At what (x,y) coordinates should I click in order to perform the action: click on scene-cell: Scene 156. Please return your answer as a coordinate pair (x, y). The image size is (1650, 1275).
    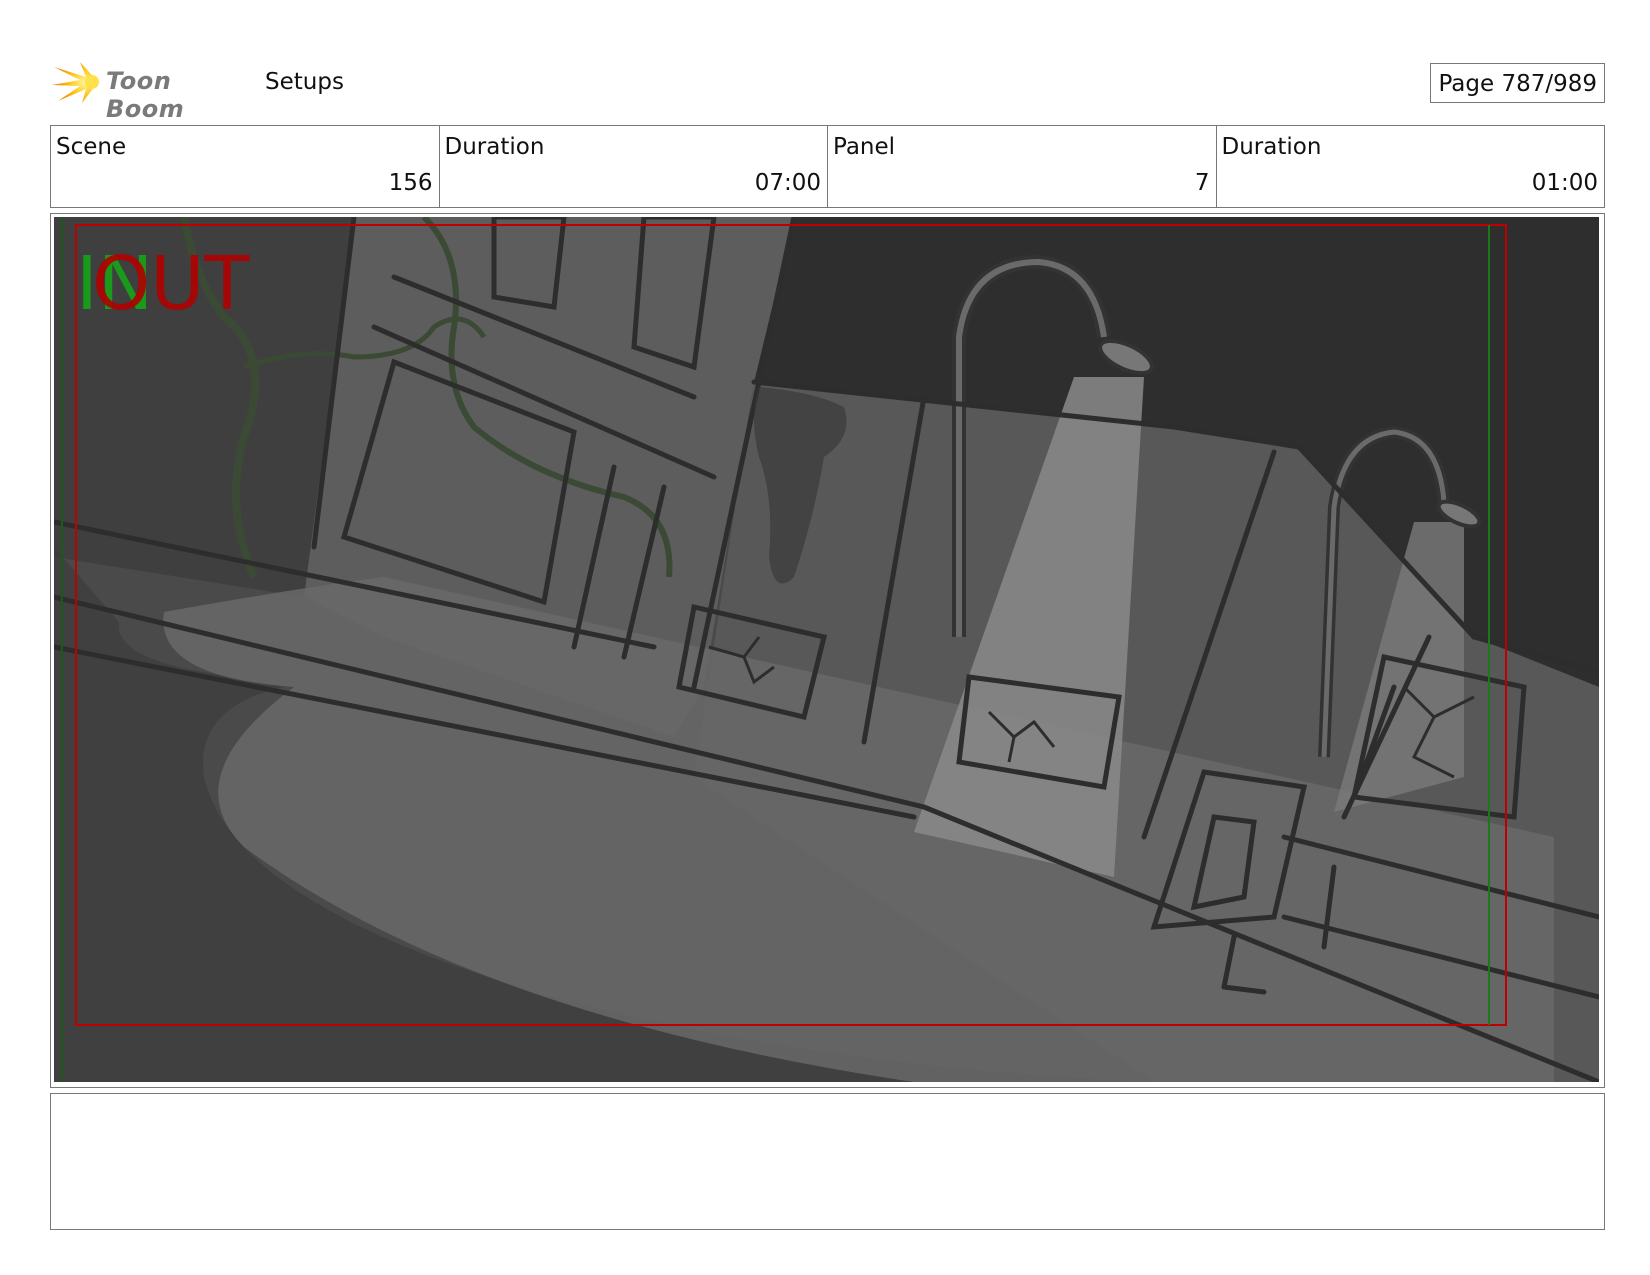
    Looking at the image, I should click on (245, 166).